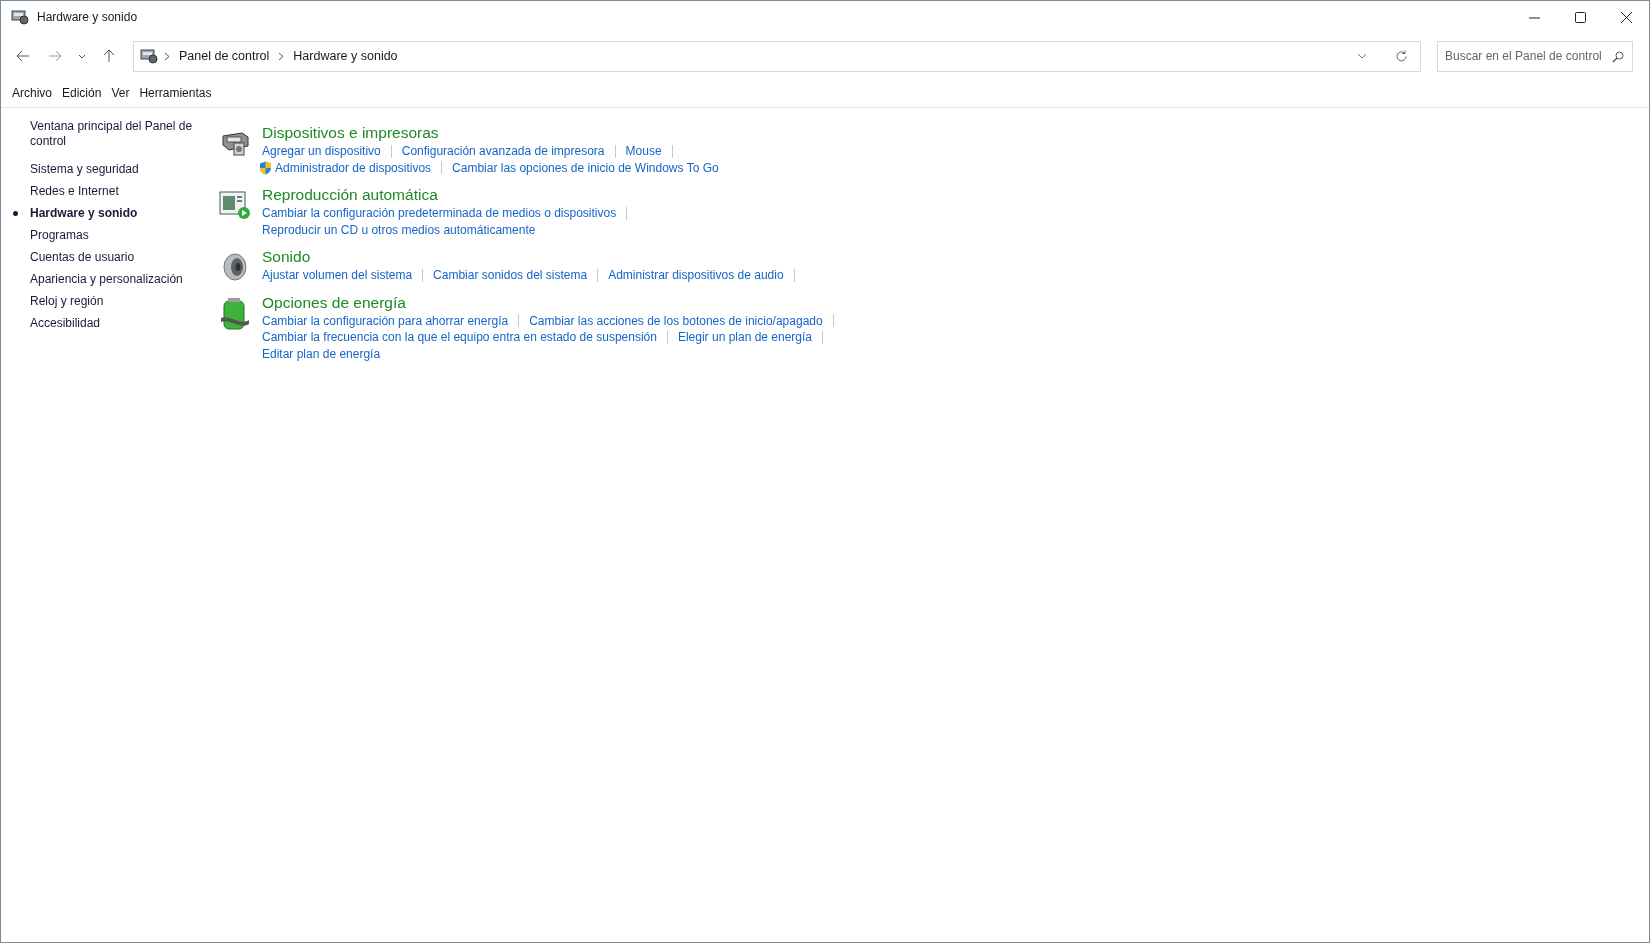 The height and width of the screenshot is (943, 1650). I want to click on search-icon, so click(1618, 56).